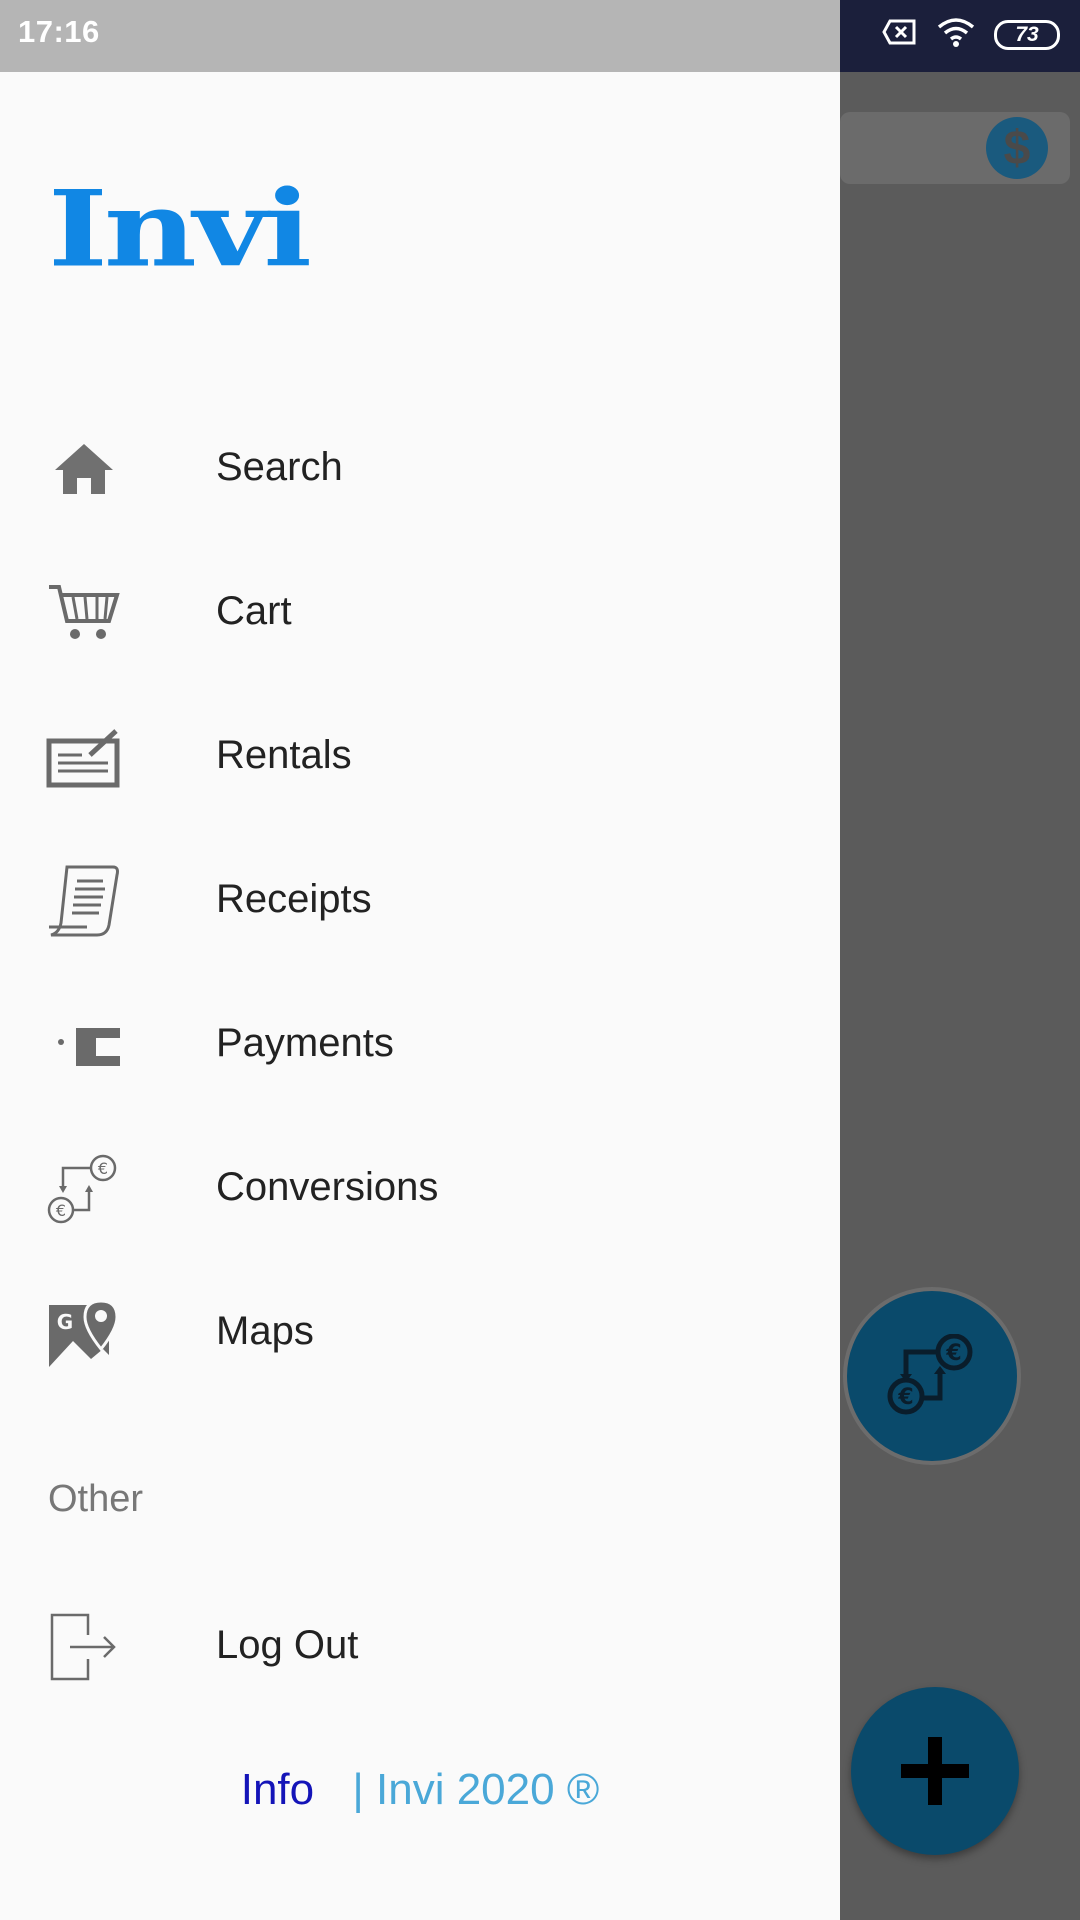 The image size is (1080, 1920). I want to click on copyright-text: | Invi 2020 ®, so click(476, 1789).